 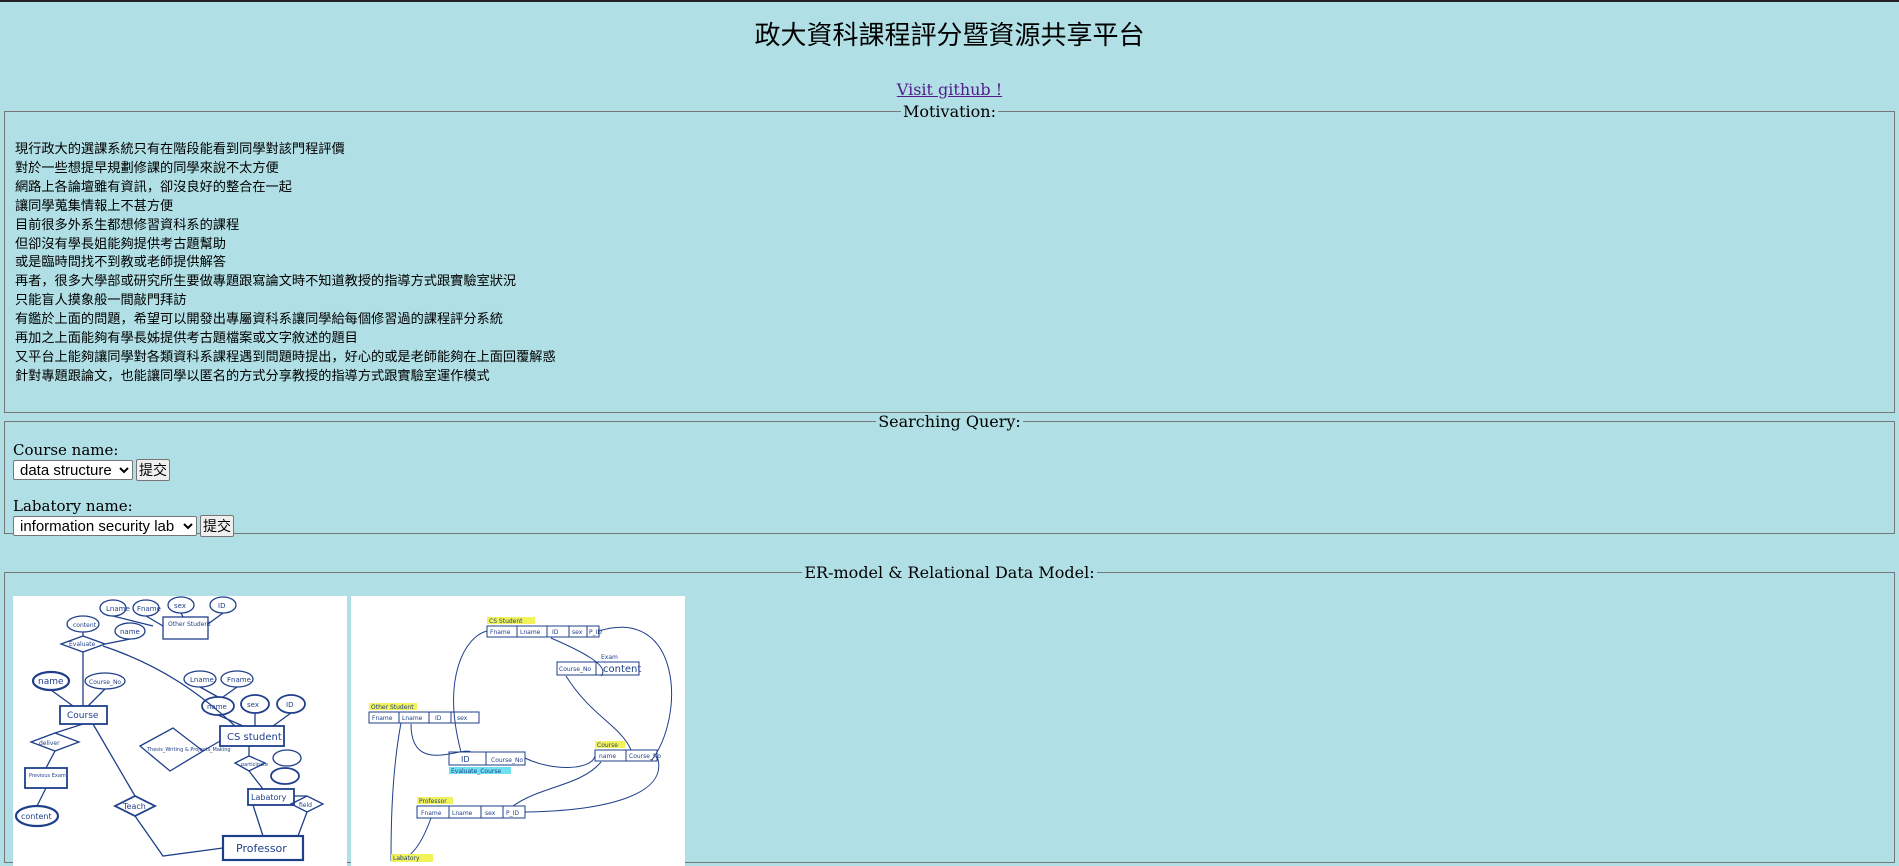 What do you see at coordinates (252, 376) in the screenshot?
I see `motivation-line: 針對專題跟論文，也能讓同學以匿名的方式分享教授的指導方式跟實驗室運作模式` at bounding box center [252, 376].